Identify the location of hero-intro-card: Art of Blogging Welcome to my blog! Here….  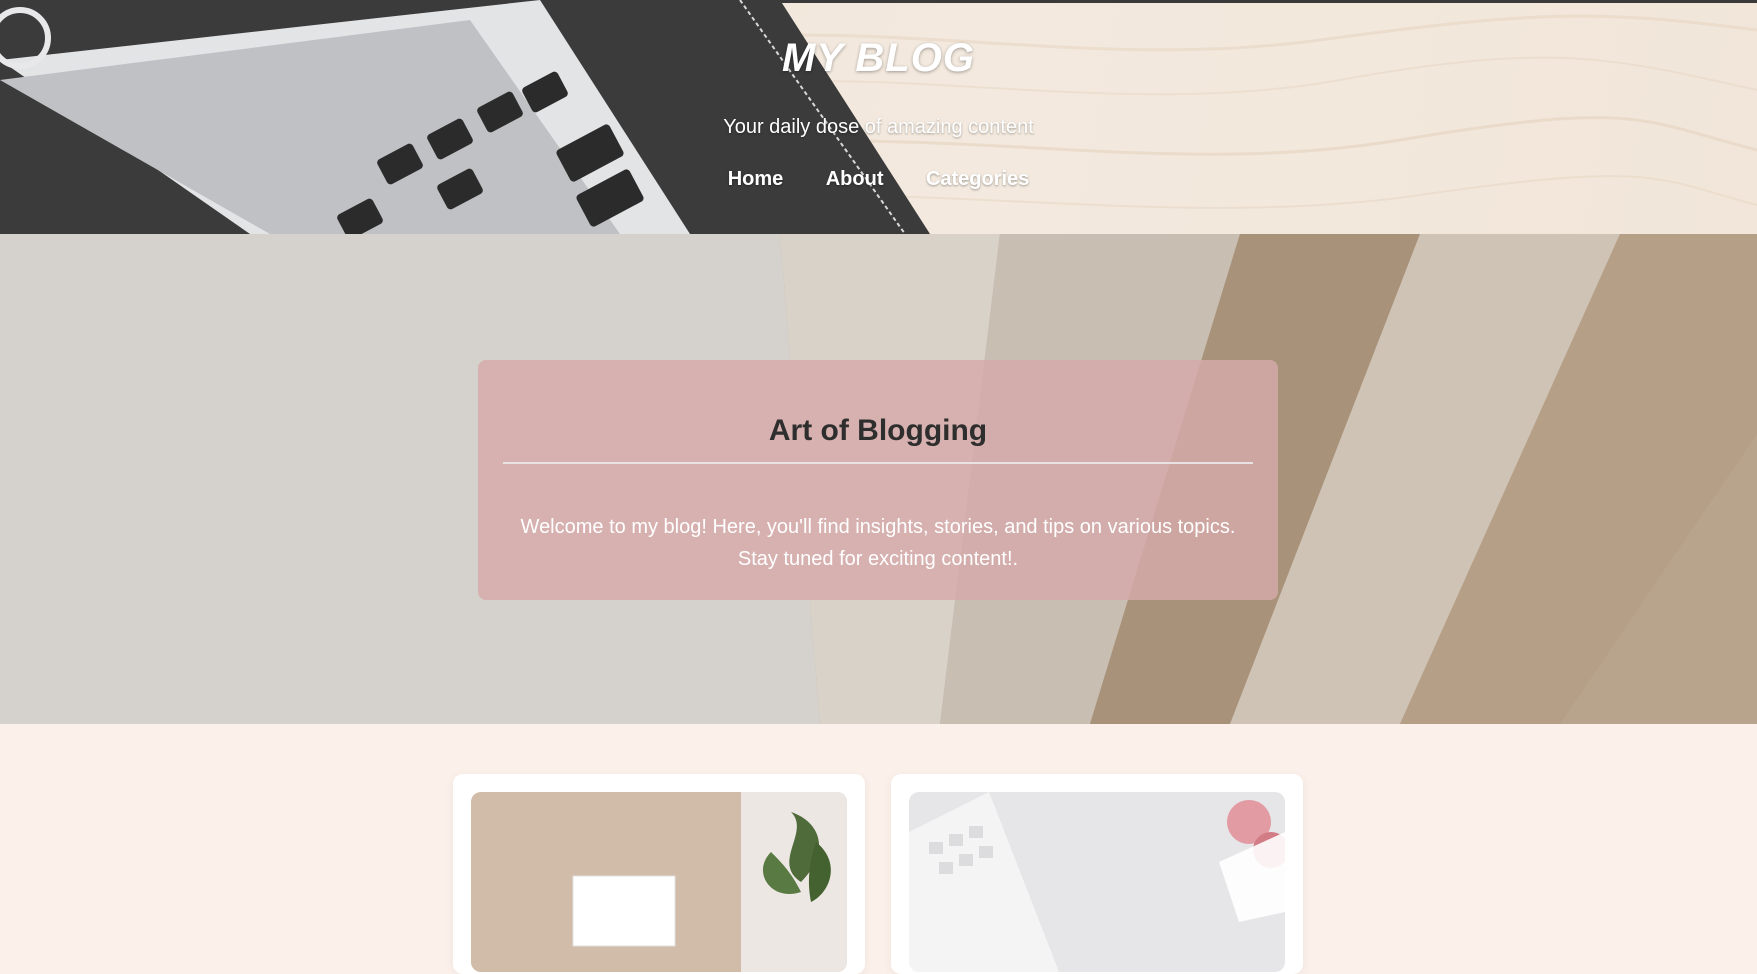
(878, 480).